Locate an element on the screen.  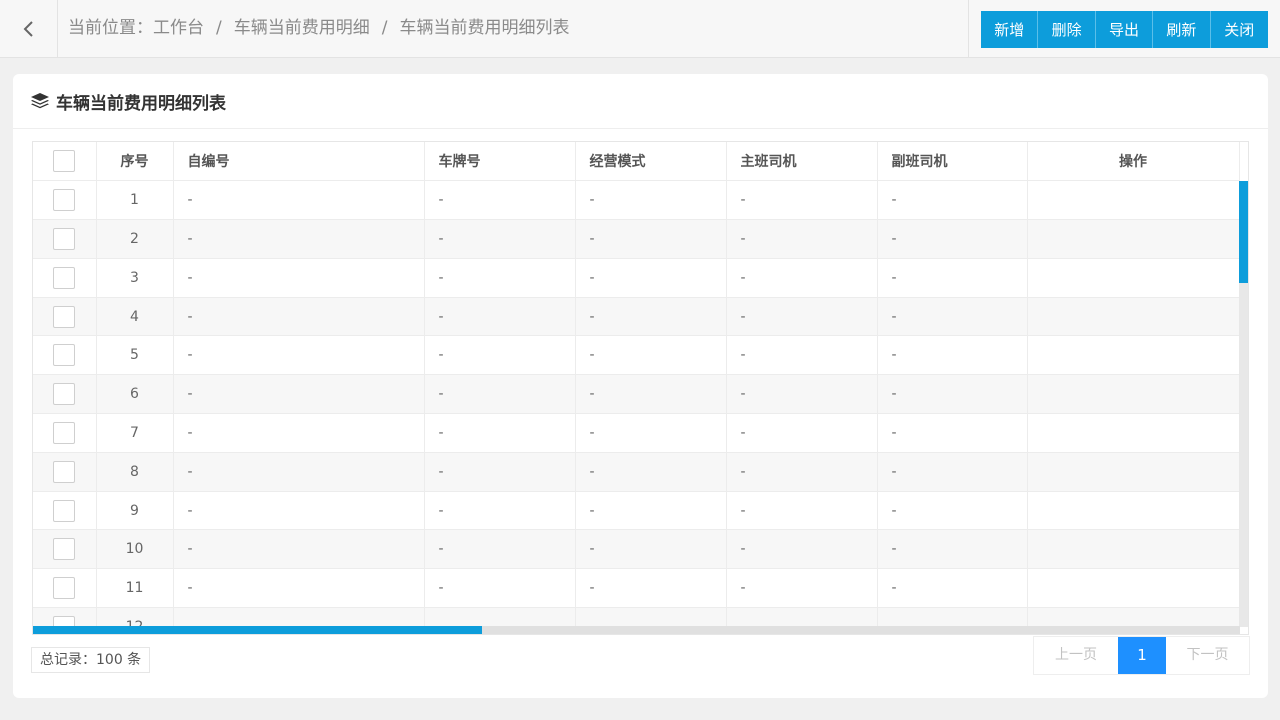
vertical-scrollbar is located at coordinates (1243, 404).